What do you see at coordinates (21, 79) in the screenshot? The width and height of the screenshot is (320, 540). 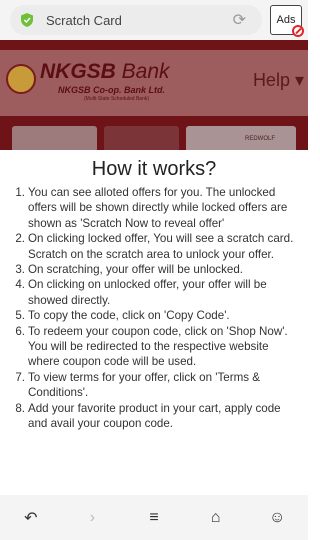 I see `bank-logo-icon` at bounding box center [21, 79].